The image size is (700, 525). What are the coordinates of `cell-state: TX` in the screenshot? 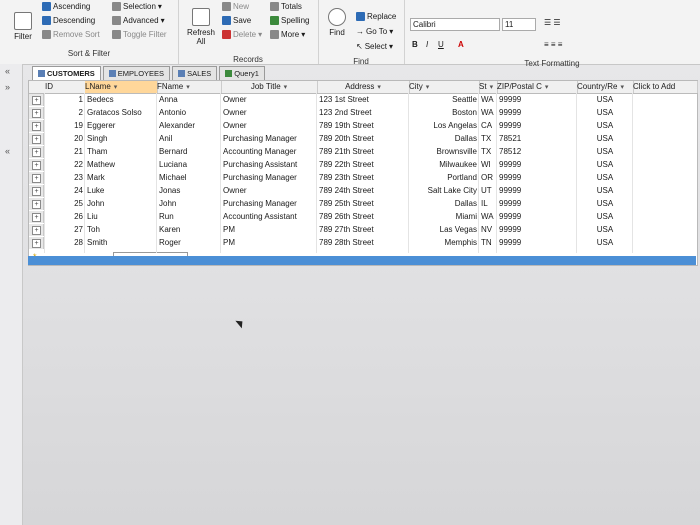 It's located at (488, 139).